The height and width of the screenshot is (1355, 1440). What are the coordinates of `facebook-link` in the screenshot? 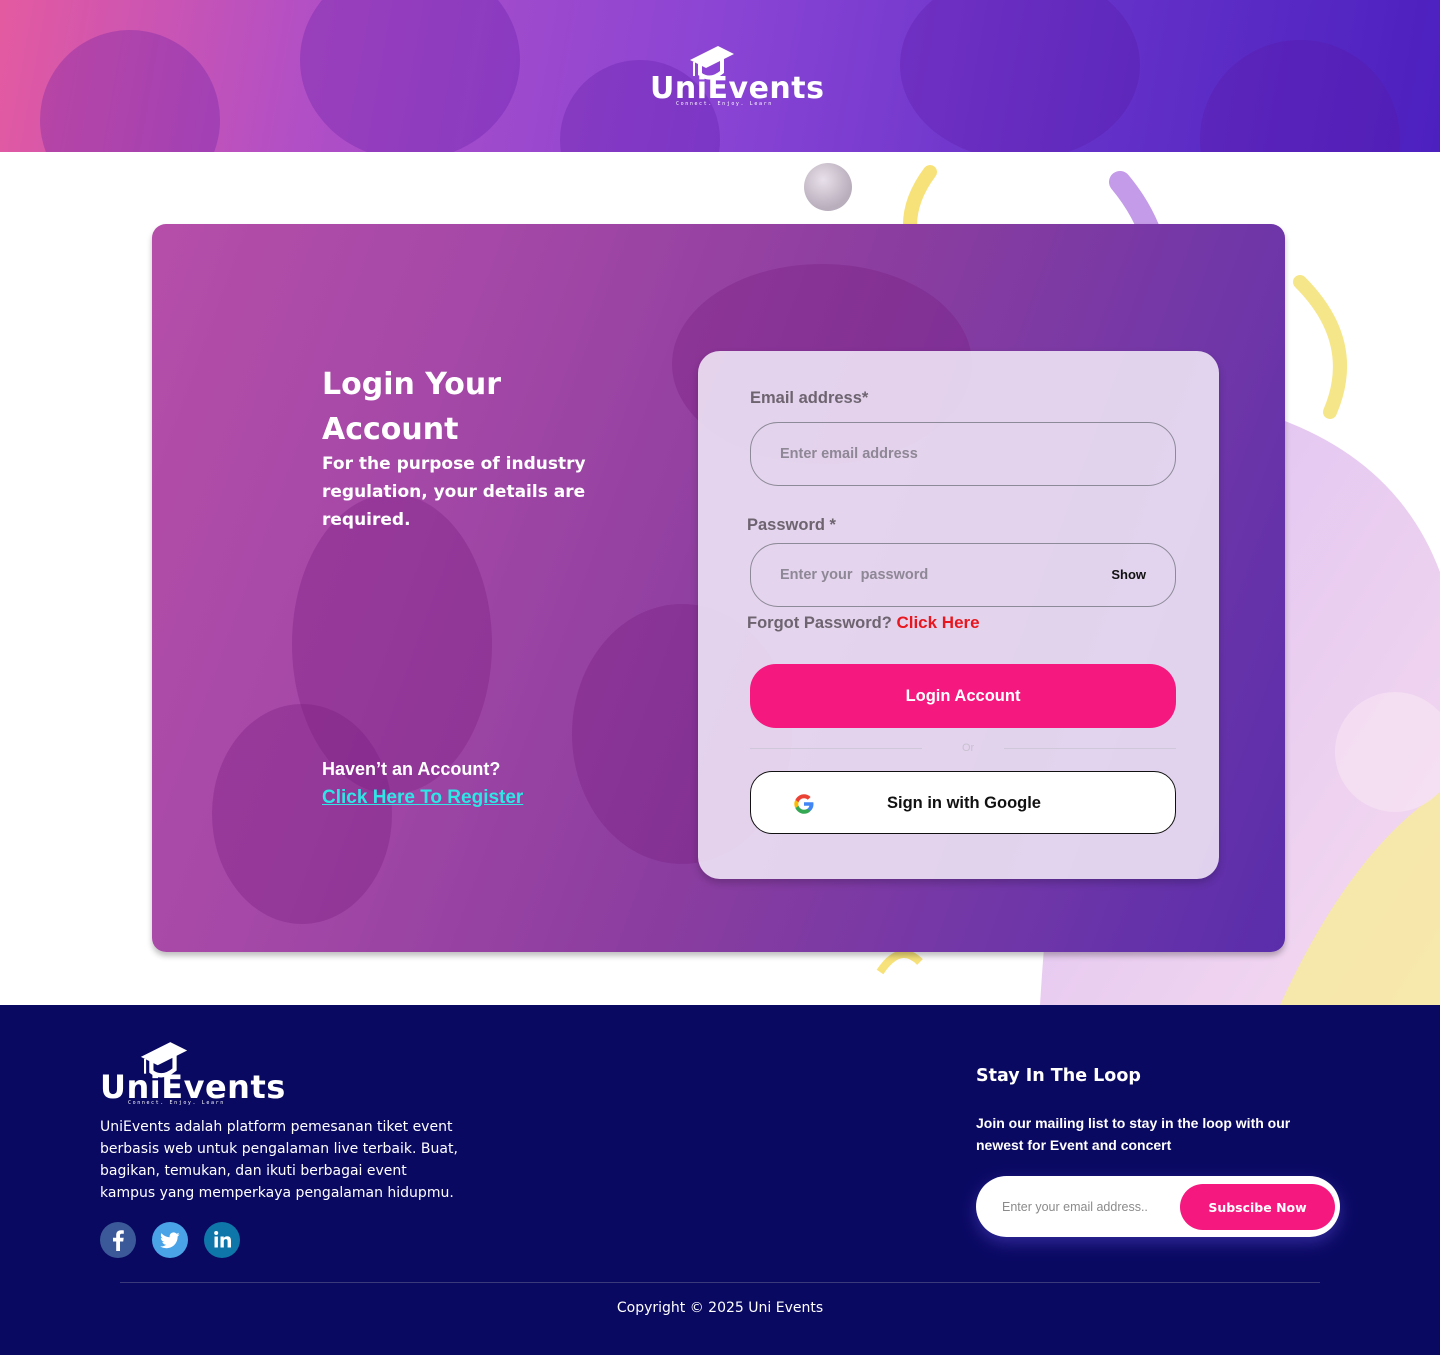 It's located at (118, 1240).